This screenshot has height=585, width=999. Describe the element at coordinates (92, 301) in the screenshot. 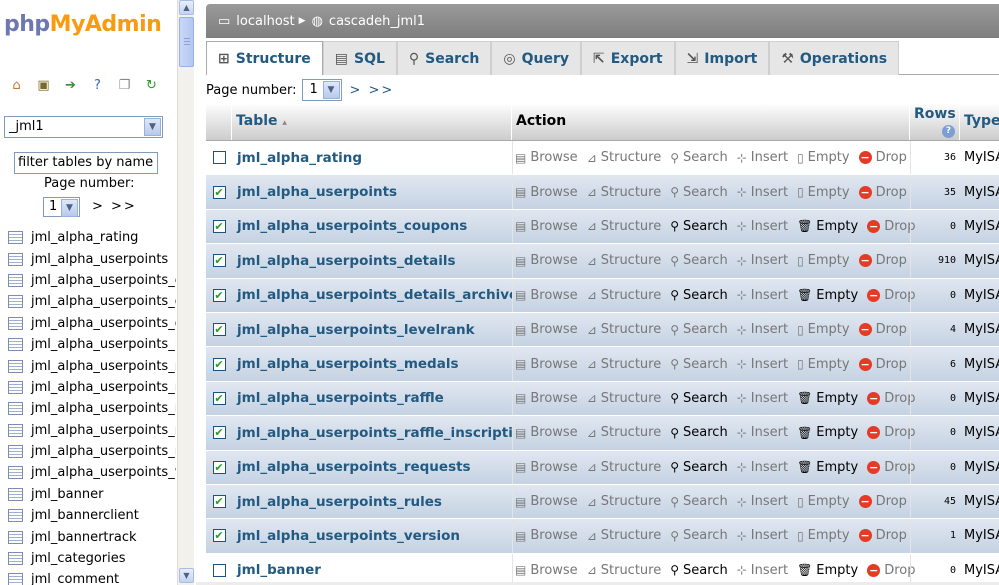

I see `nav-table-item: jml_alpha_userpoints_details` at that location.